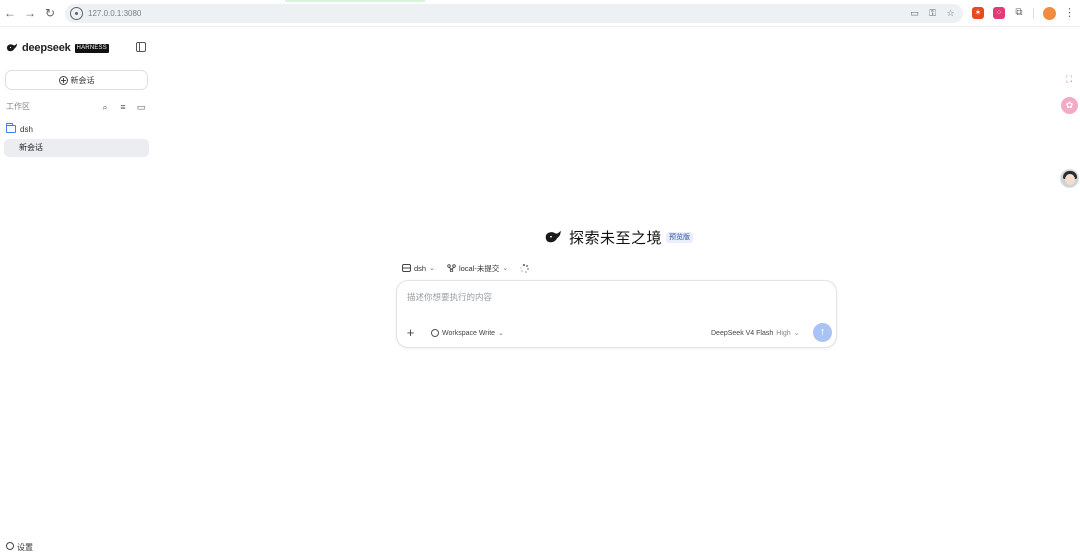 This screenshot has height=553, width=1080. I want to click on tab-loading-indicator, so click(355, 1).